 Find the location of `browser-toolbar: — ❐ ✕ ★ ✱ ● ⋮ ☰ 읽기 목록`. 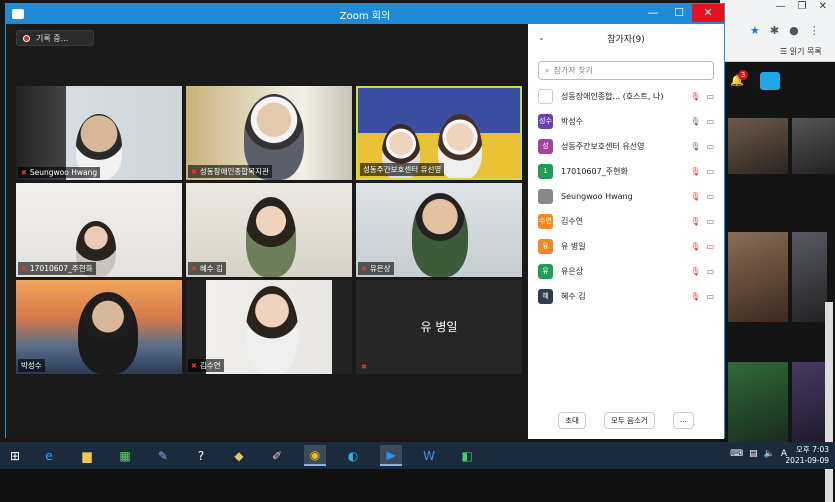

browser-toolbar: — ❐ ✕ ★ ✱ ● ⋮ ☰ 읽기 목록 is located at coordinates (777, 31).